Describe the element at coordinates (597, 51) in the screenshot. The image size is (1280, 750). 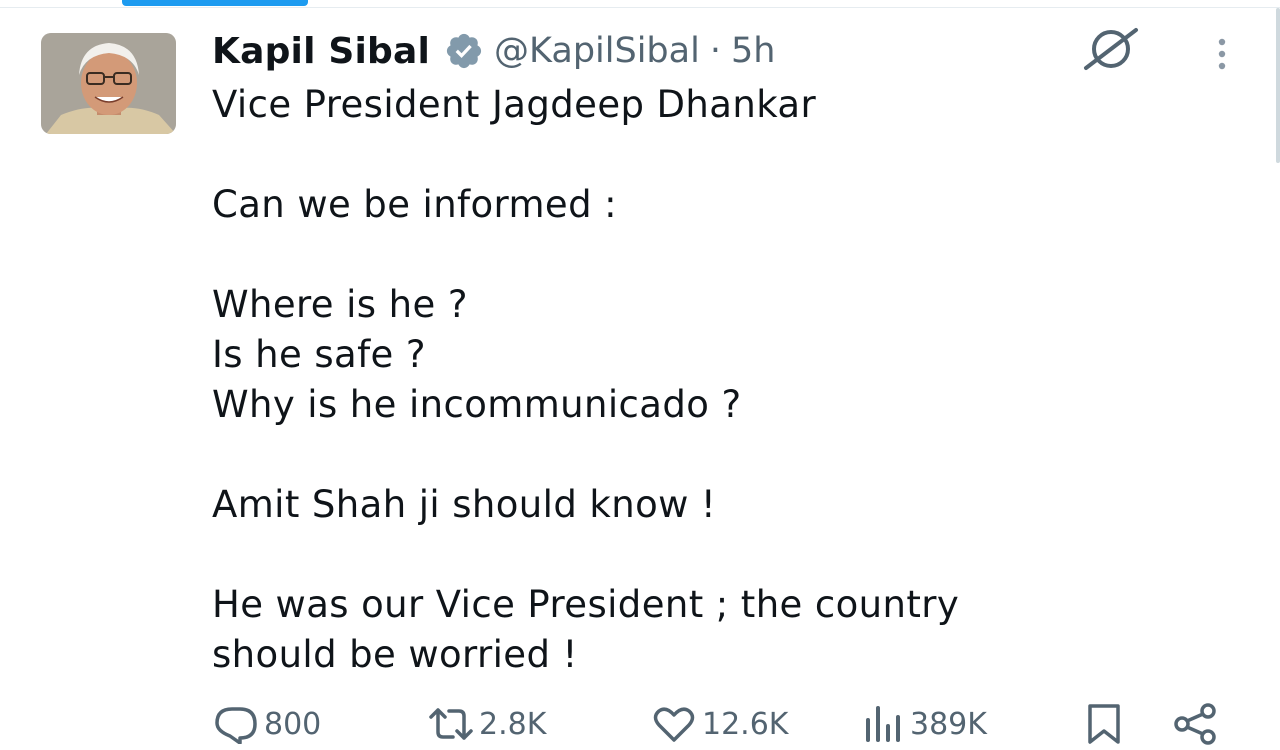
I see `author-handle: @KapilSibal` at that location.